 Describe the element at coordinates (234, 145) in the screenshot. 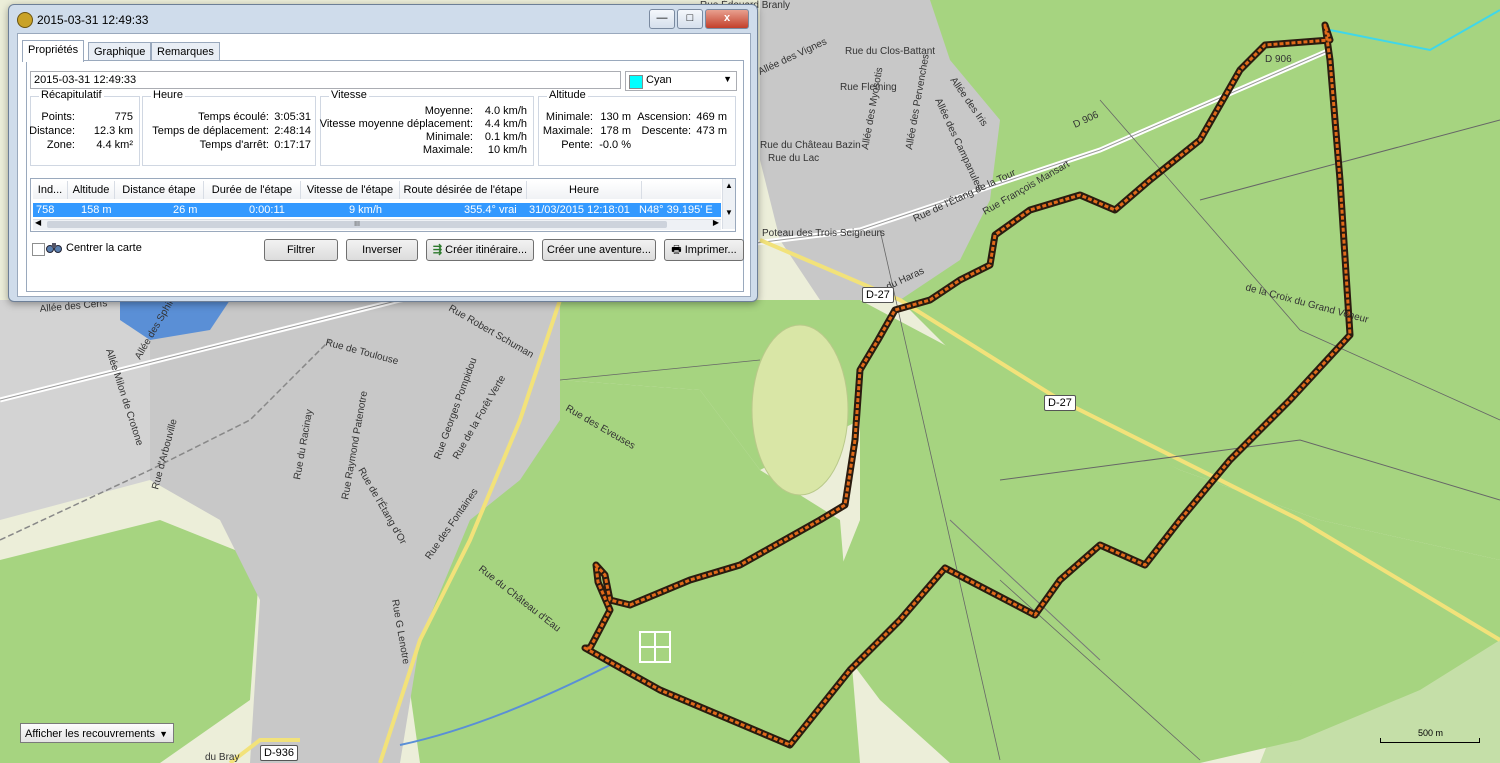

I see `stopped-time-label: Temps d'arrêt:` at that location.